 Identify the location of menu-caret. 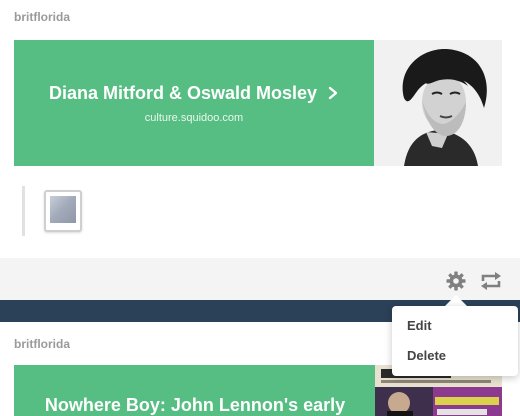
(456, 300).